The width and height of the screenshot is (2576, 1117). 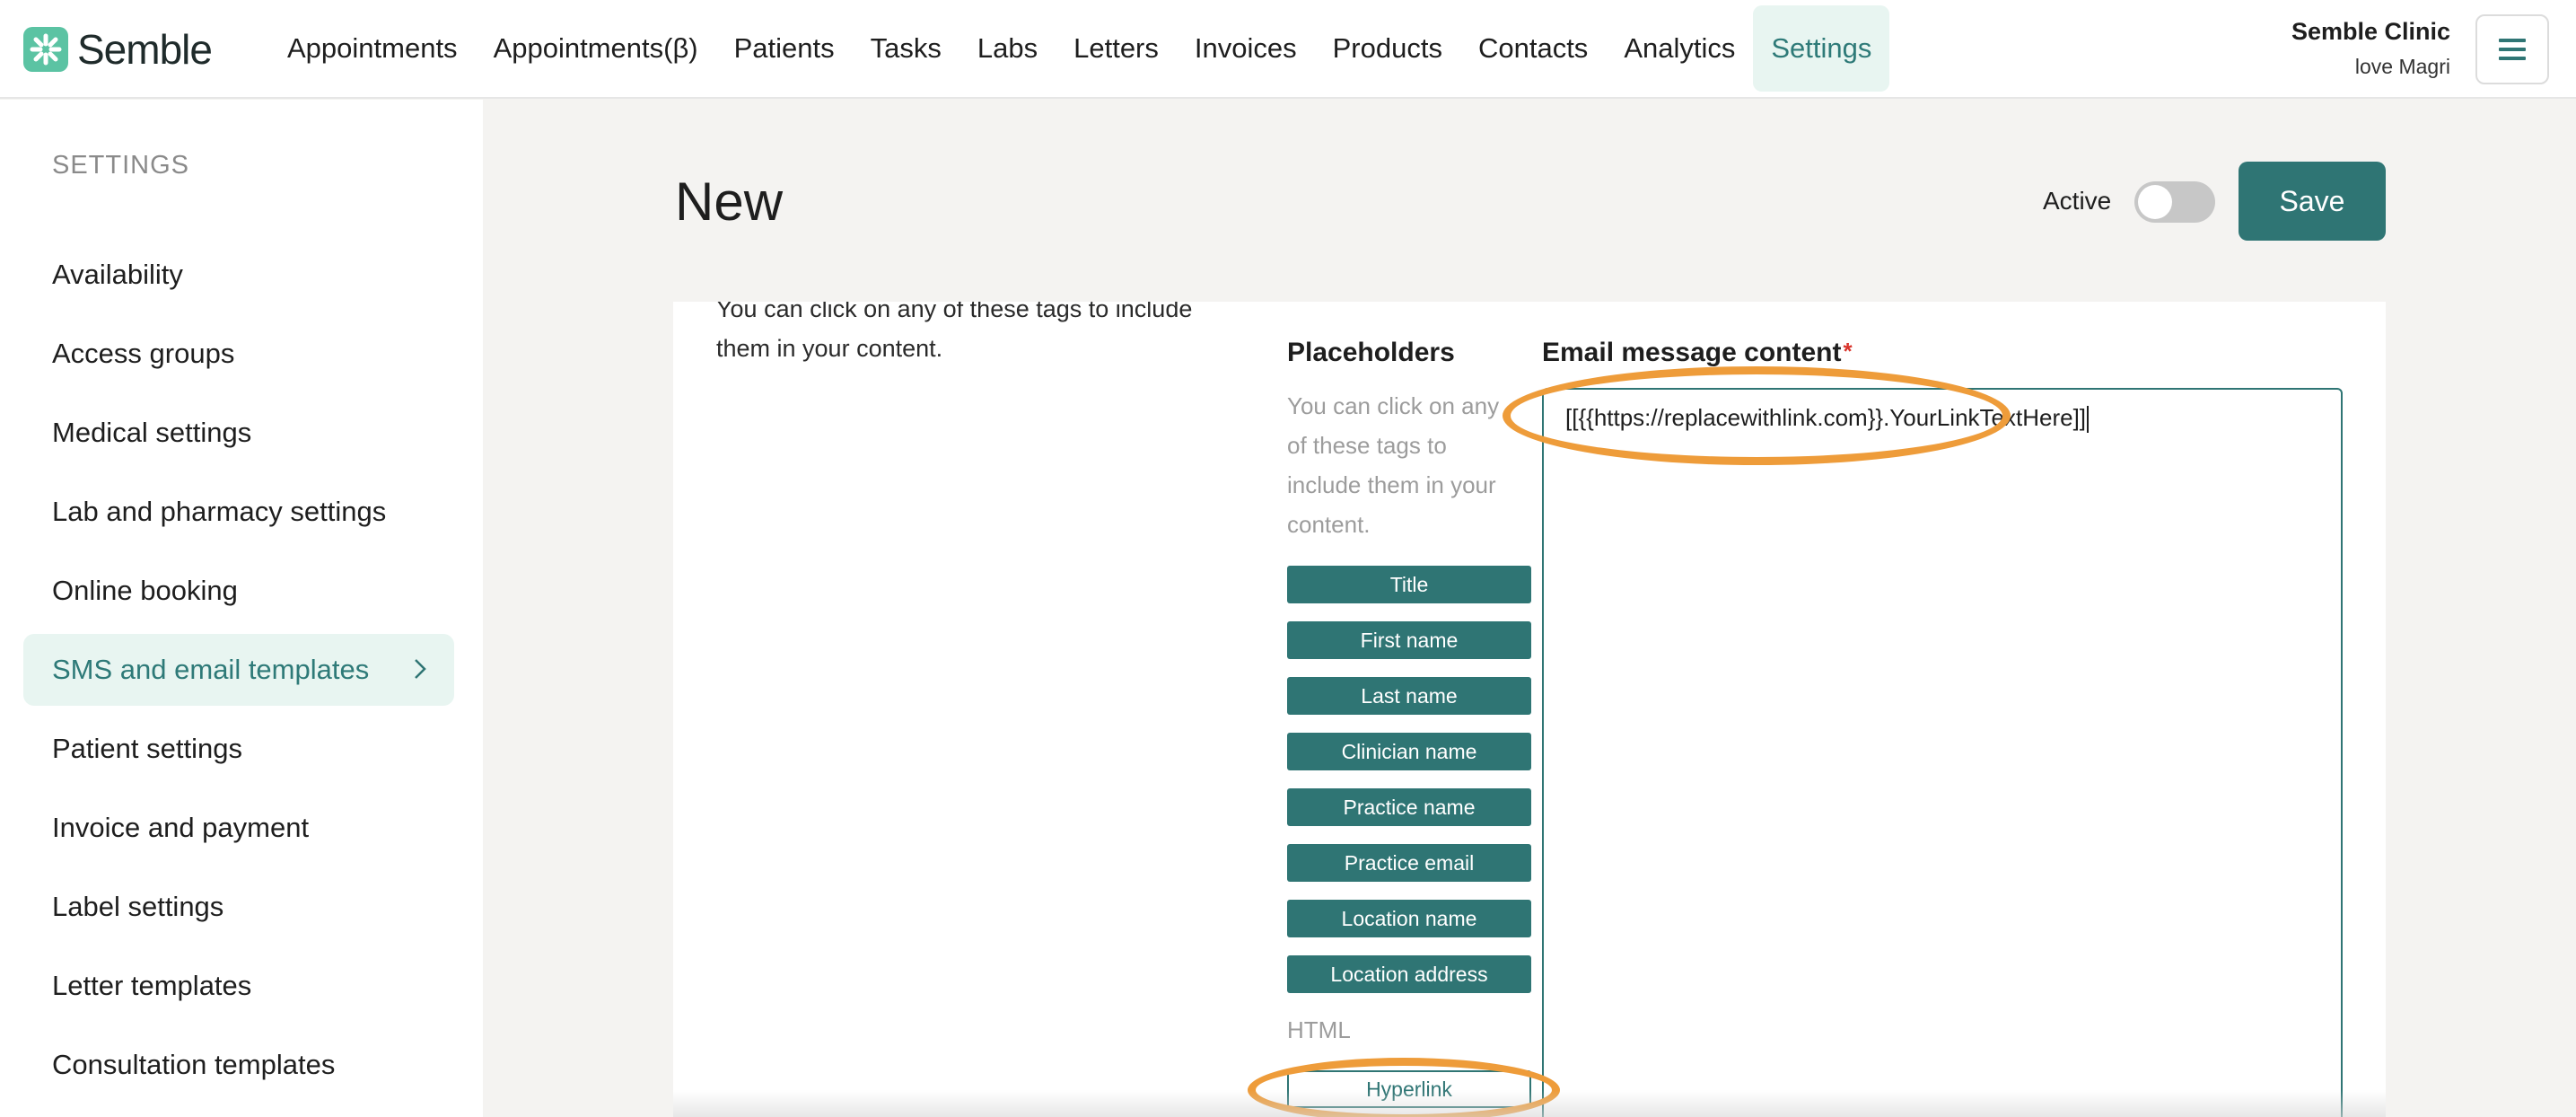 What do you see at coordinates (45, 49) in the screenshot?
I see `semble-logo-icon` at bounding box center [45, 49].